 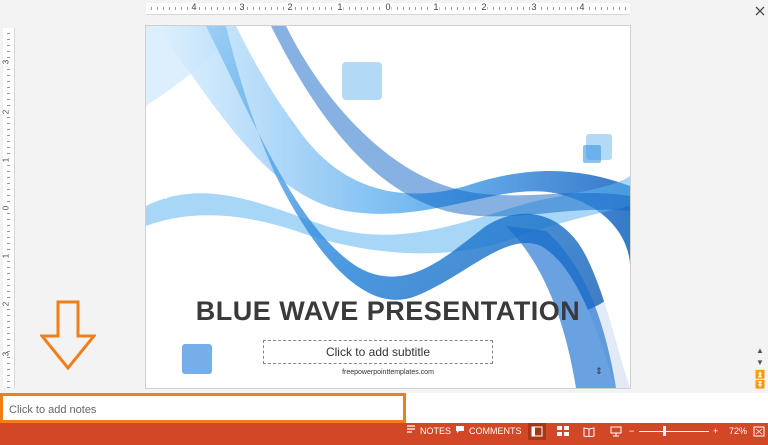 I want to click on horizontal-ruler: 4 3 2 1 0 1 2 3 4, so click(x=388, y=8).